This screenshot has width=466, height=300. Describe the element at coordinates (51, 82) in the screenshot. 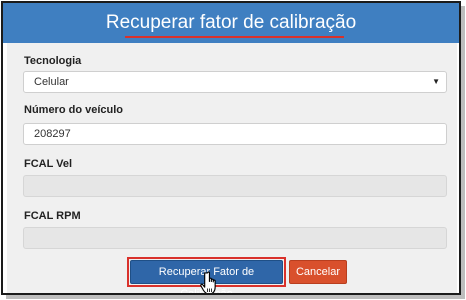

I see `tecnologia-selected-value: Celular` at that location.